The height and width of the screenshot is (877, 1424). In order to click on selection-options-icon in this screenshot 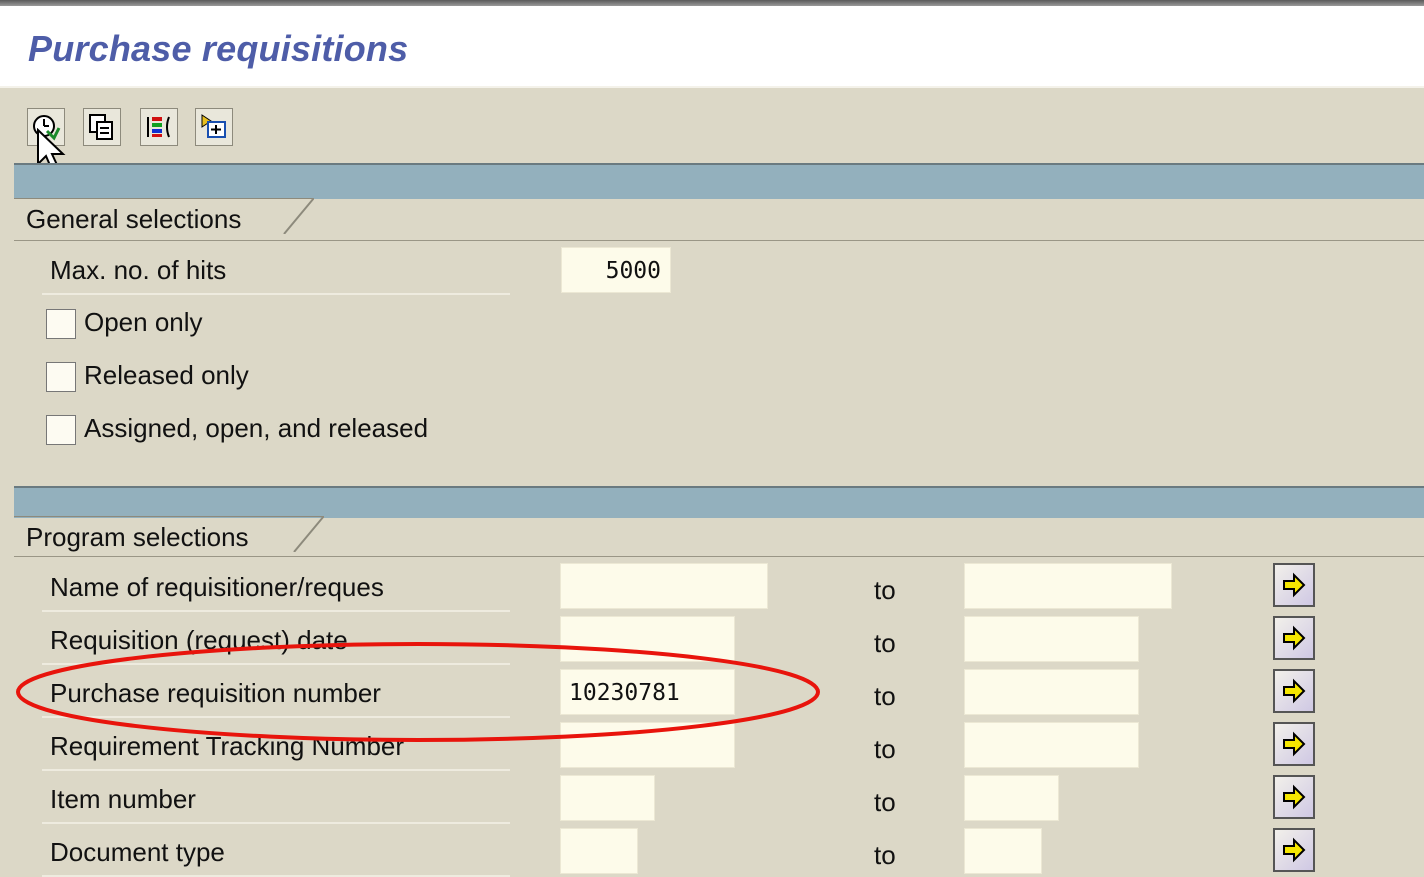, I will do `click(158, 127)`.